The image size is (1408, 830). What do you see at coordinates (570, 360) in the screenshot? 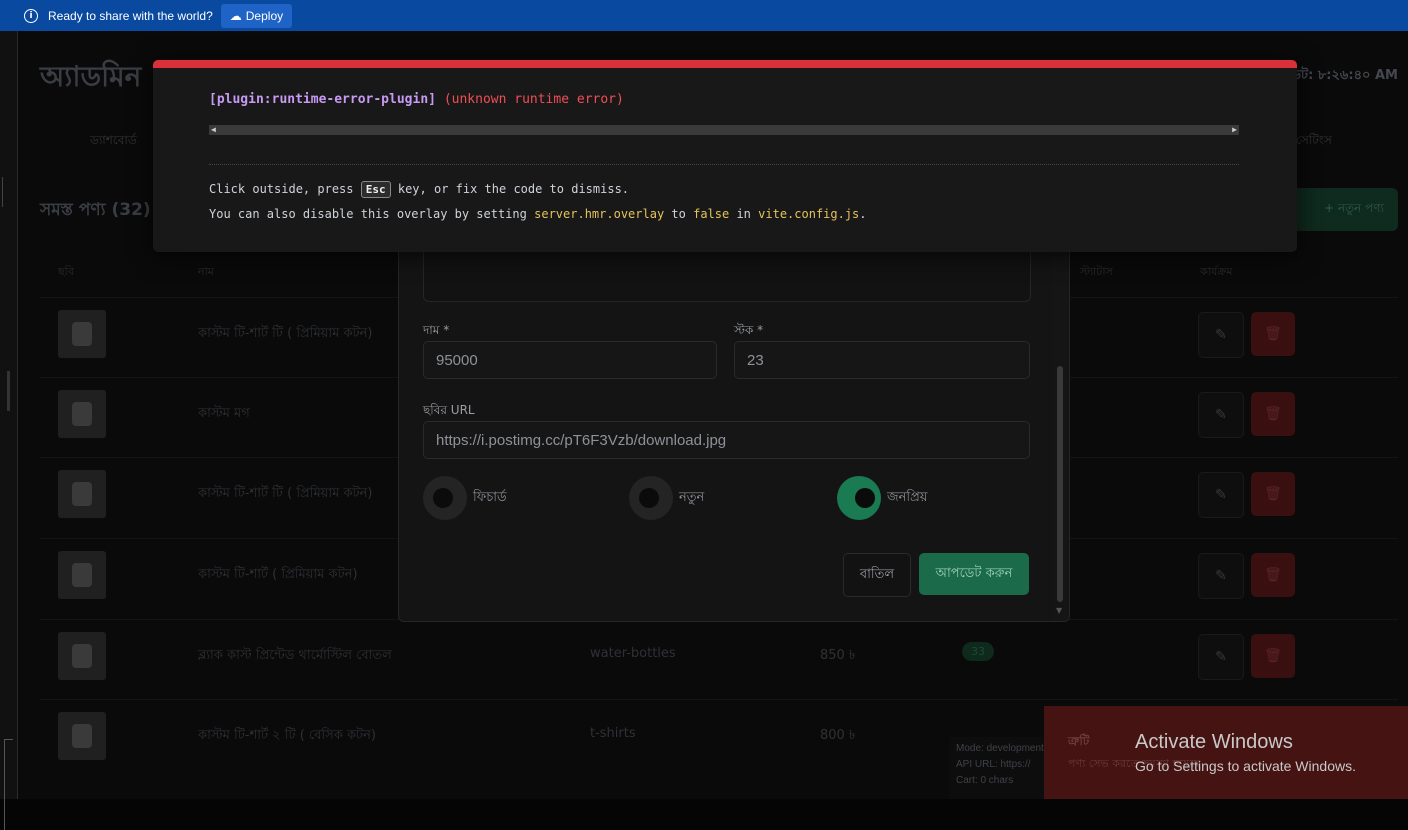
I see `price-input: 95000` at bounding box center [570, 360].